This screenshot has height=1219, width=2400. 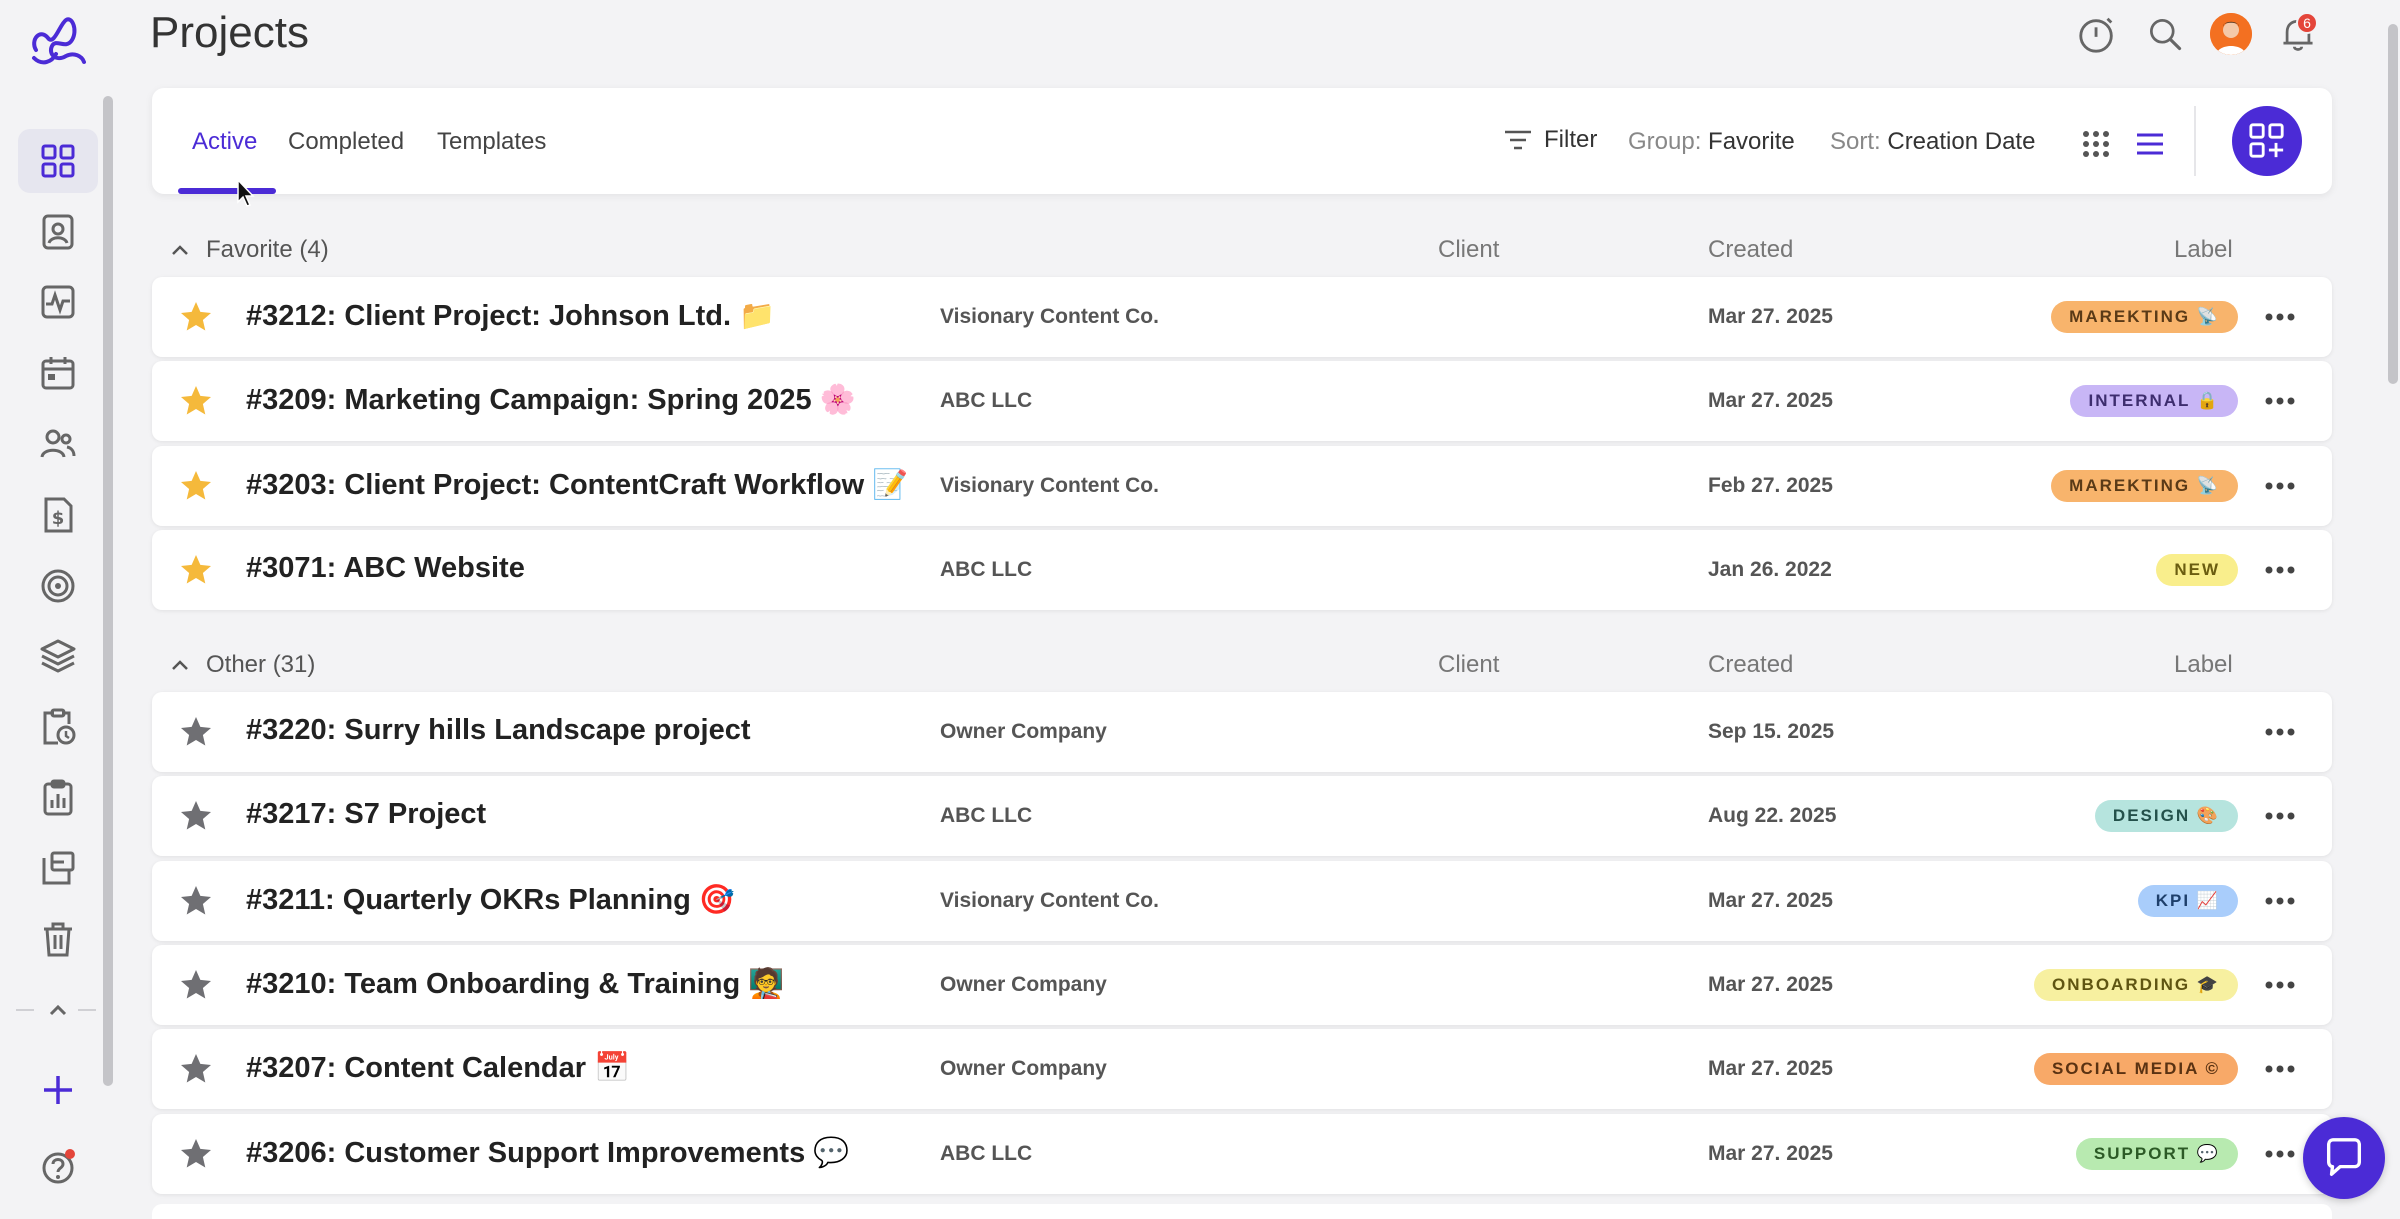 I want to click on search-button, so click(x=2165, y=34).